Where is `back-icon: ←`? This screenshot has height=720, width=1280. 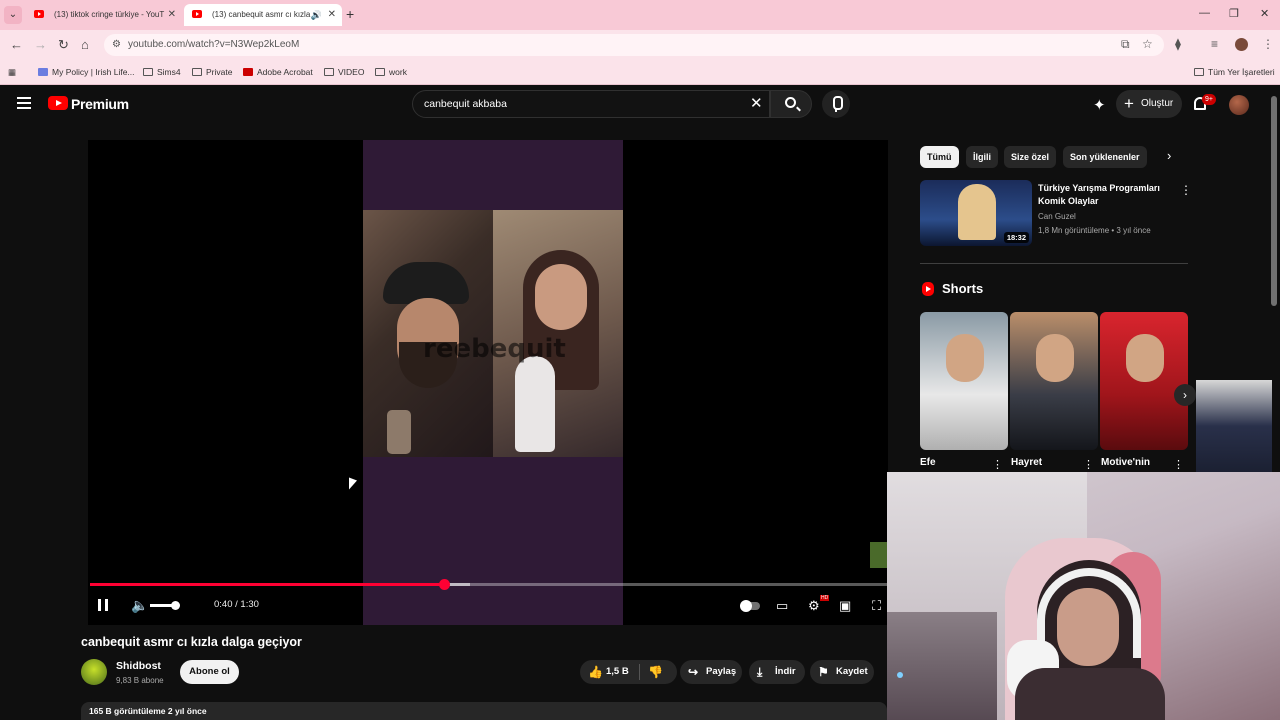
back-icon: ← is located at coordinates (16, 44).